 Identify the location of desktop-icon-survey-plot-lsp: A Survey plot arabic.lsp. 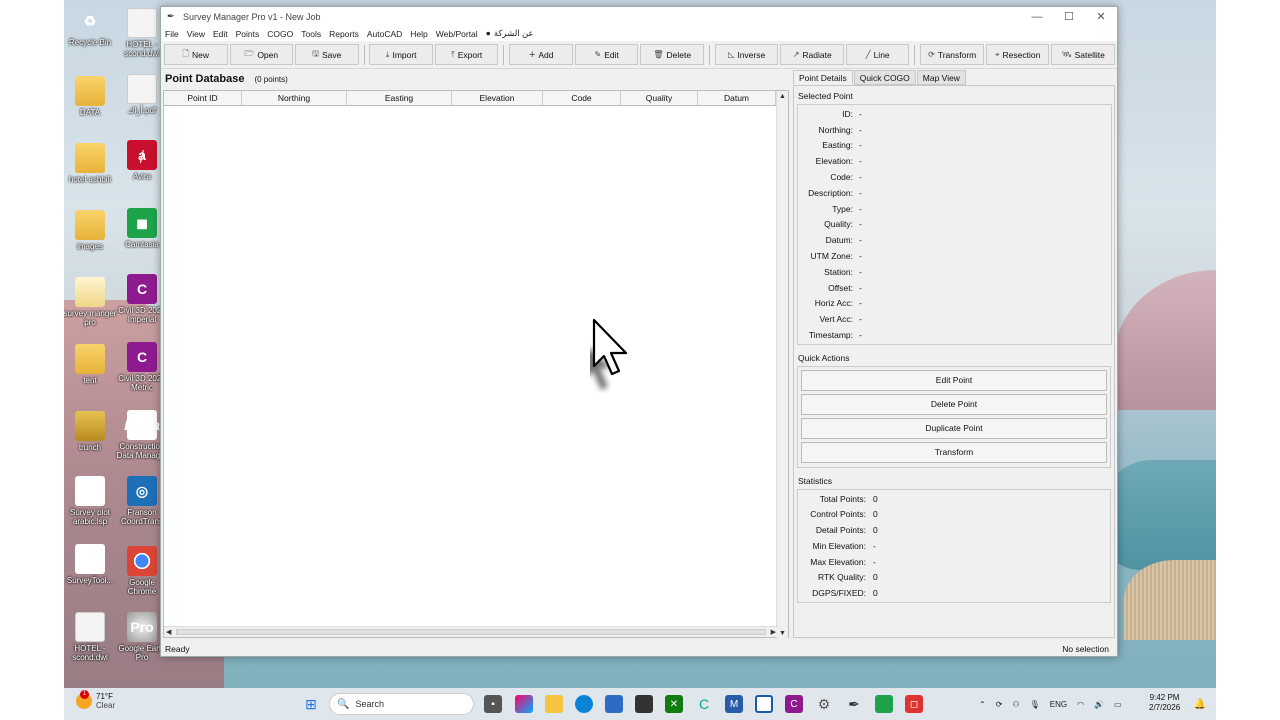
(91, 501).